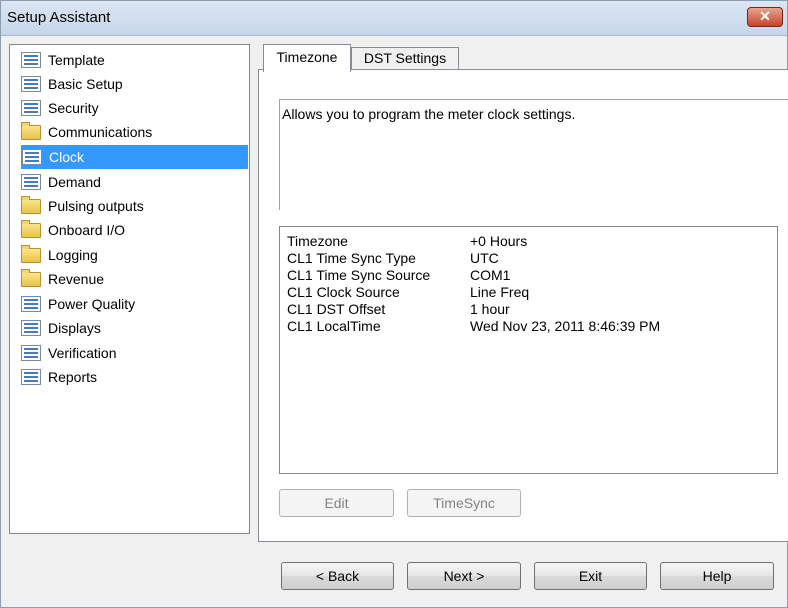 Image resolution: width=788 pixels, height=608 pixels. What do you see at coordinates (100, 132) in the screenshot?
I see `tree-item-label: Communications` at bounding box center [100, 132].